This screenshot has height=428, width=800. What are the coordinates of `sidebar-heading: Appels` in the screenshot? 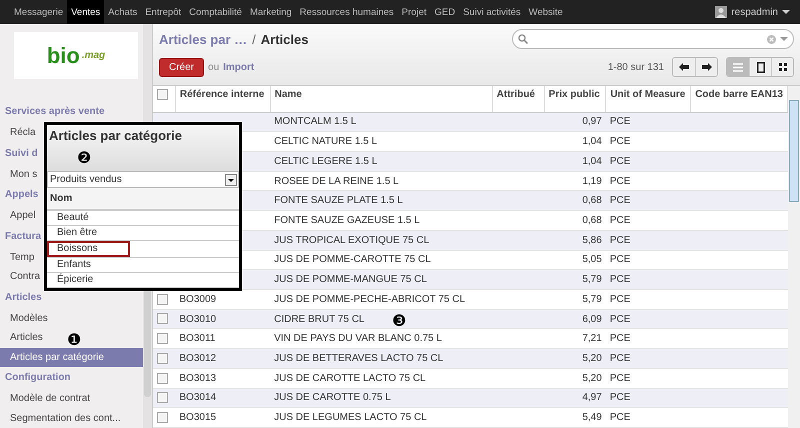 It's located at (22, 195).